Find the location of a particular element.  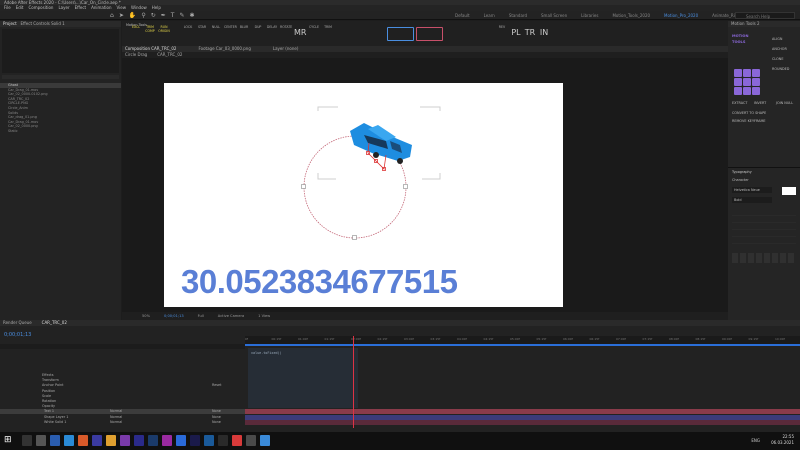

plugin-button-trim: TRIM is located at coordinates (328, 33).